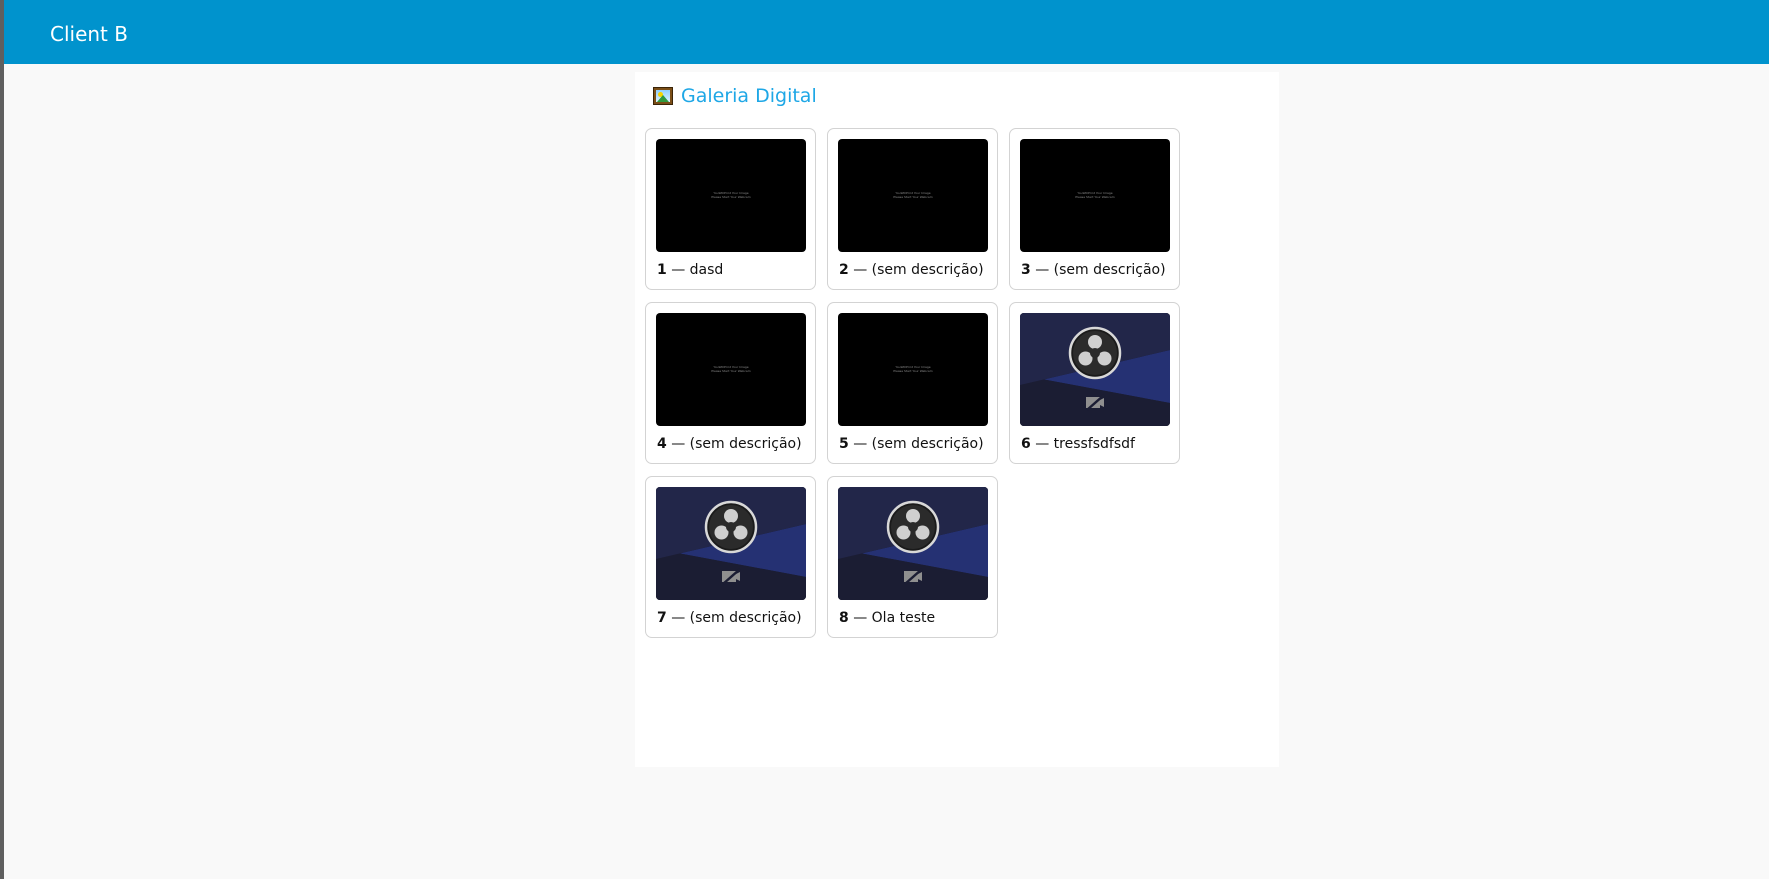  What do you see at coordinates (844, 270) in the screenshot?
I see `item-number: 2` at bounding box center [844, 270].